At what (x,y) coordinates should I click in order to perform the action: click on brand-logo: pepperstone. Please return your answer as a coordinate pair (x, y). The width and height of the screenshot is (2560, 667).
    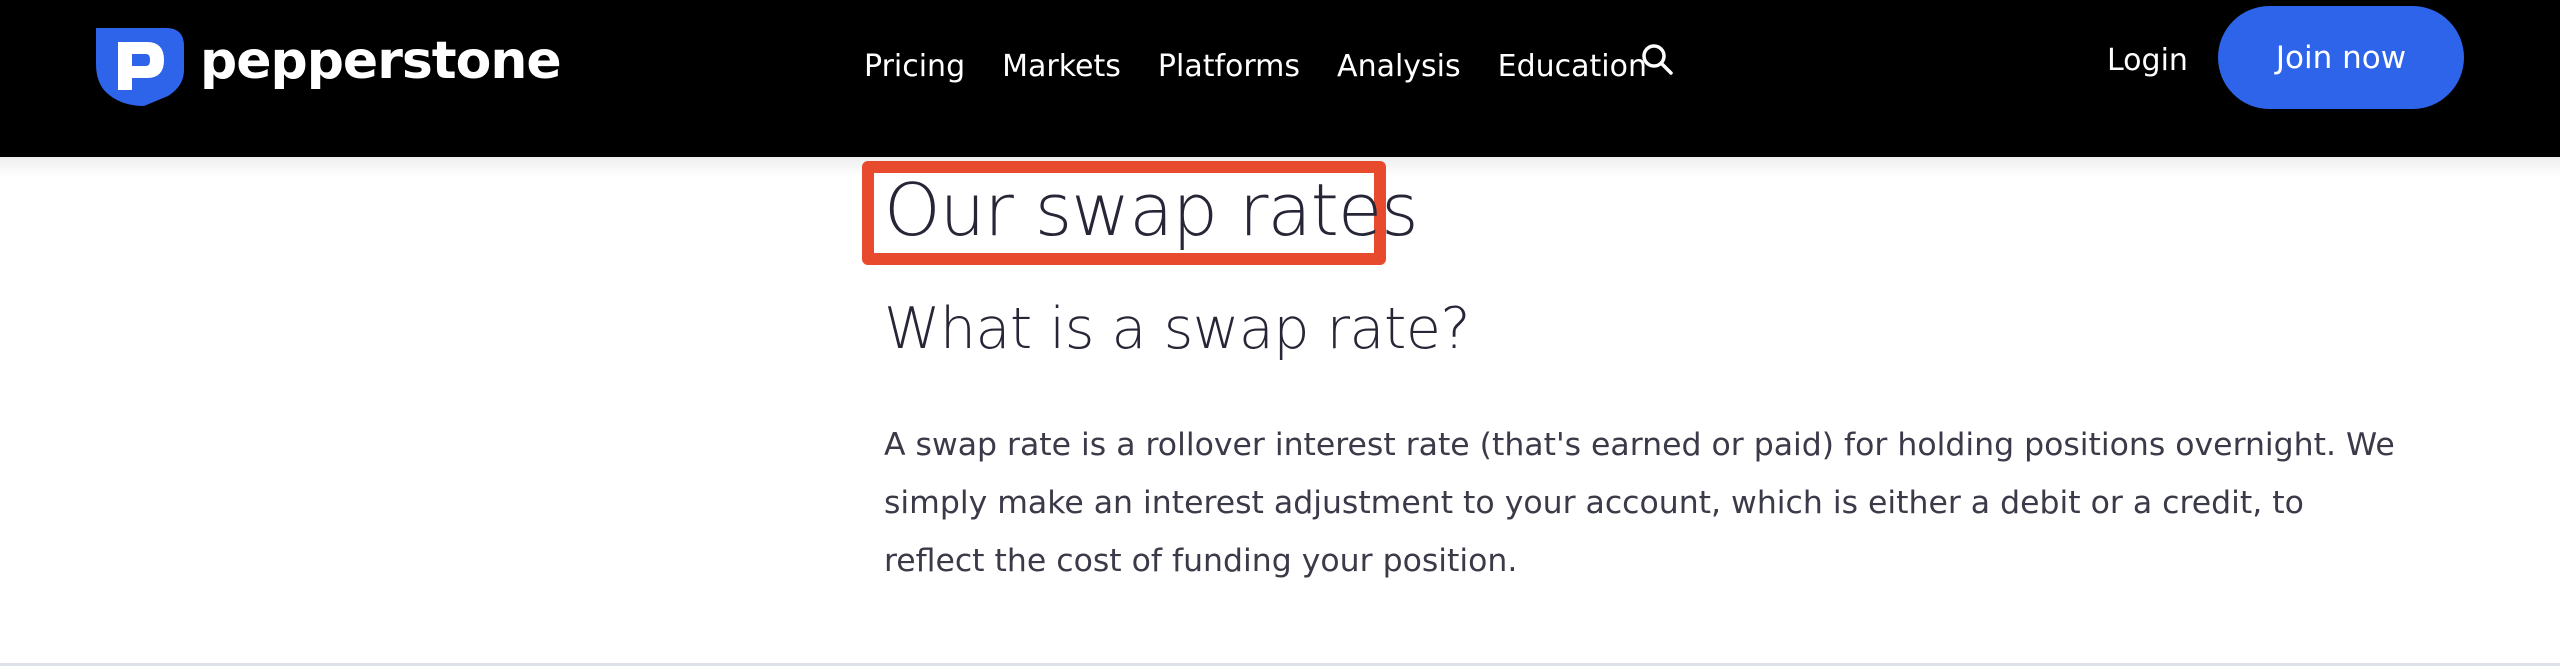
    Looking at the image, I should click on (327, 65).